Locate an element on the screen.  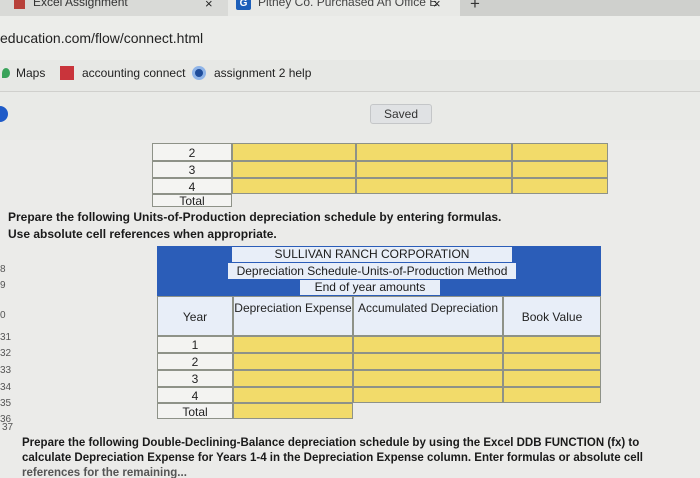
bookmark-accounting-connect: accounting connect is located at coordinates (133, 73).